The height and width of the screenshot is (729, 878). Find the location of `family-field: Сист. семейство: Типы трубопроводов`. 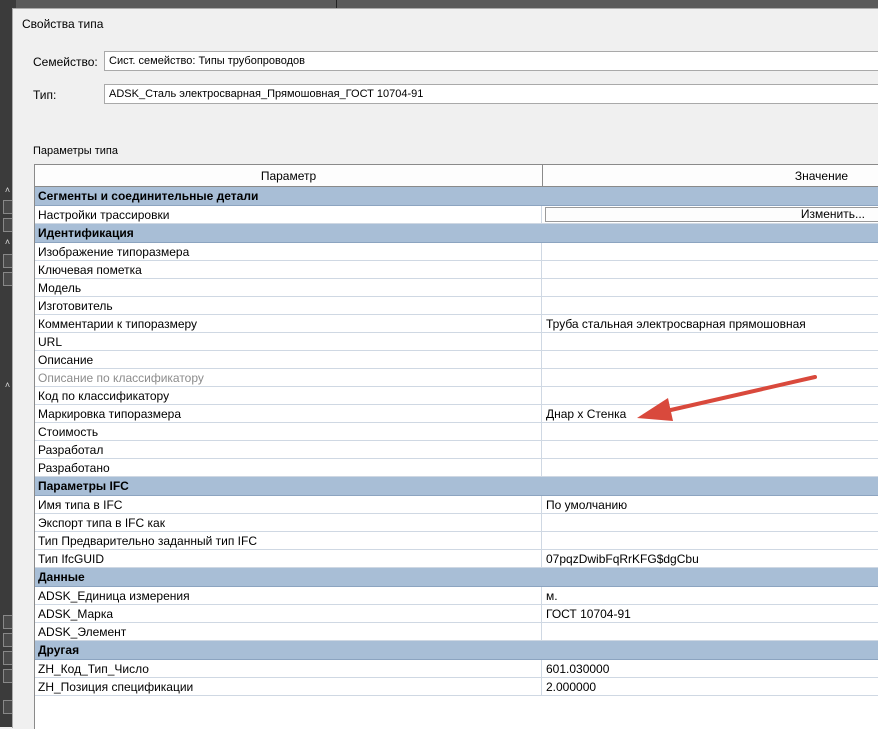

family-field: Сист. семейство: Типы трубопроводов is located at coordinates (491, 61).